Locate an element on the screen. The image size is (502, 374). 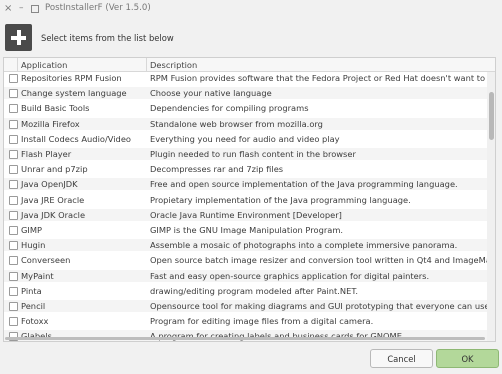
application-name: Repositories RPM Fusion is located at coordinates (71, 78).